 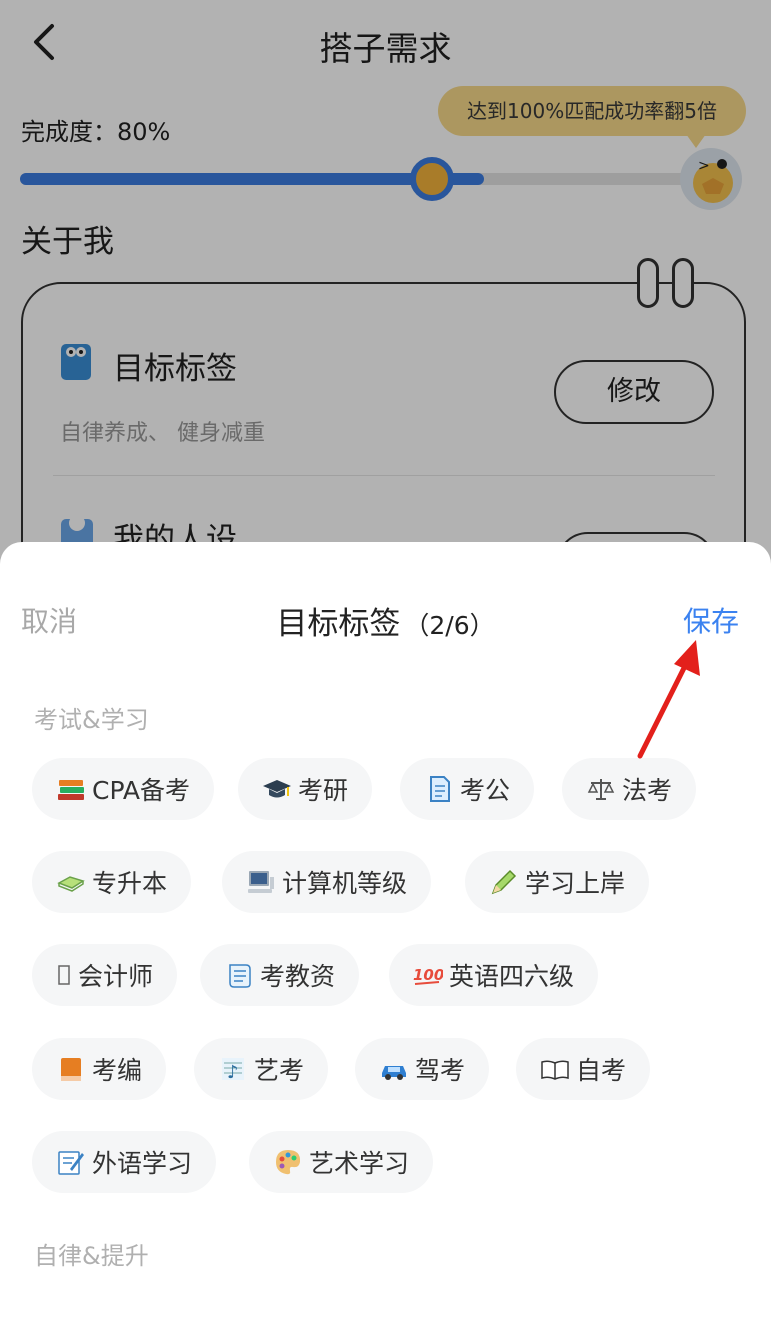 I want to click on book-green-icon, so click(x=71, y=884).